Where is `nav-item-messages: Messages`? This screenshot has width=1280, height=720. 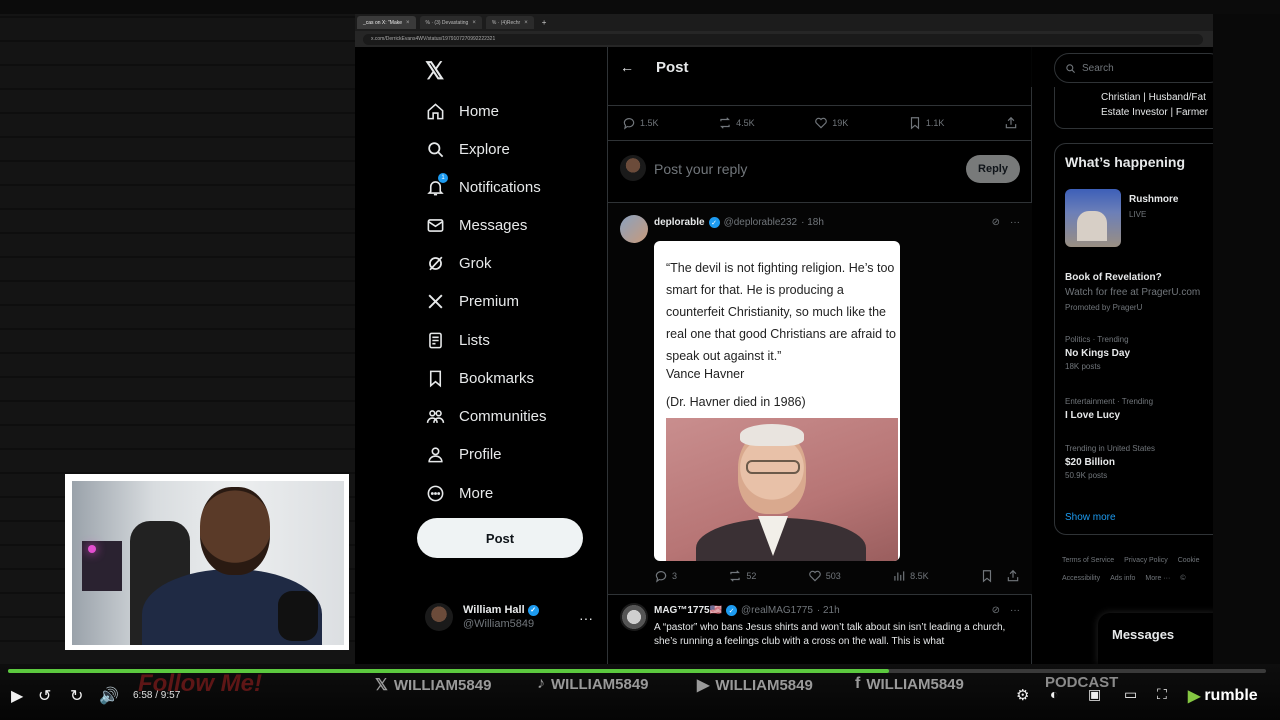 nav-item-messages: Messages is located at coordinates (476, 225).